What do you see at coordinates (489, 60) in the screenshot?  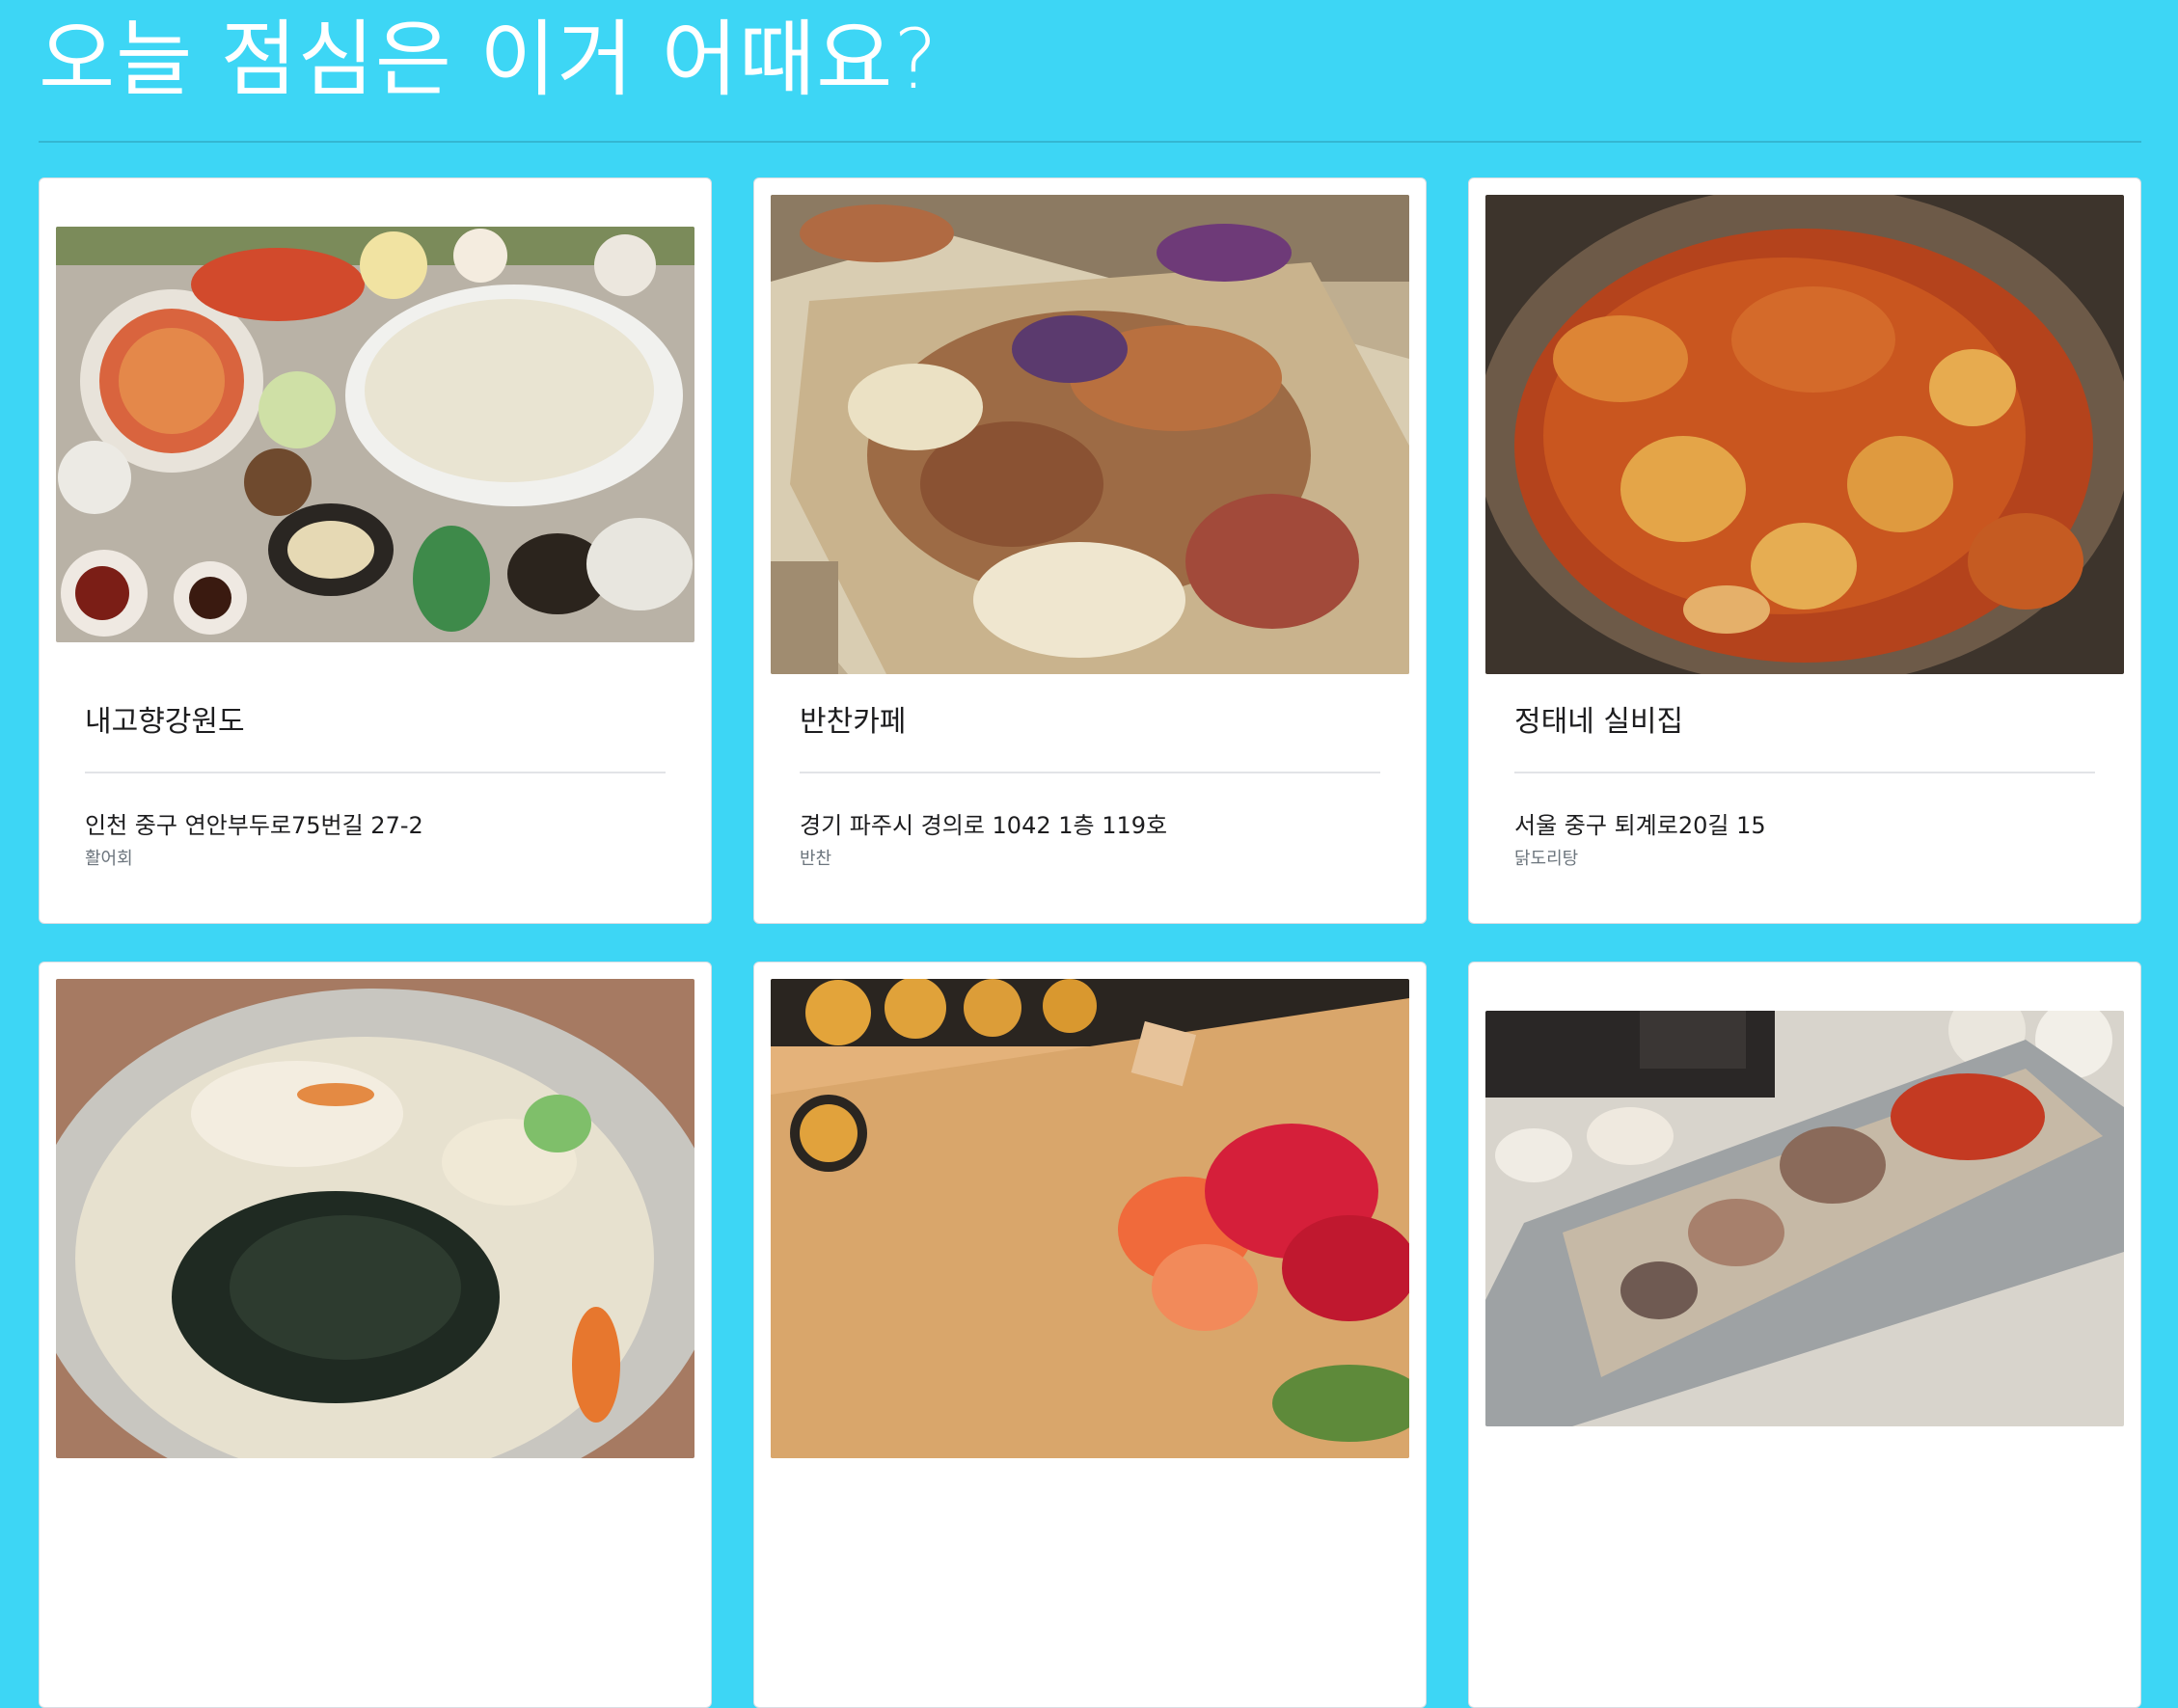 I see `page-title: 오늘 점심은 이거 어때요?` at bounding box center [489, 60].